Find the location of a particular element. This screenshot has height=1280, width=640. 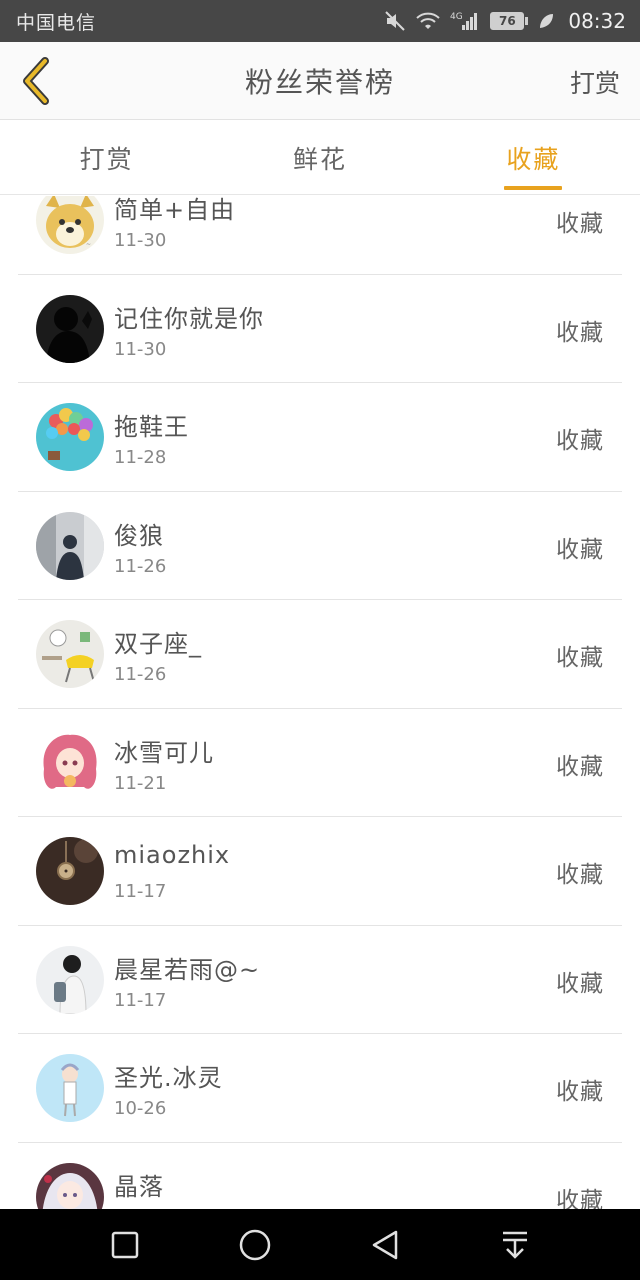

tab-favorites: 收藏 is located at coordinates (533, 157).